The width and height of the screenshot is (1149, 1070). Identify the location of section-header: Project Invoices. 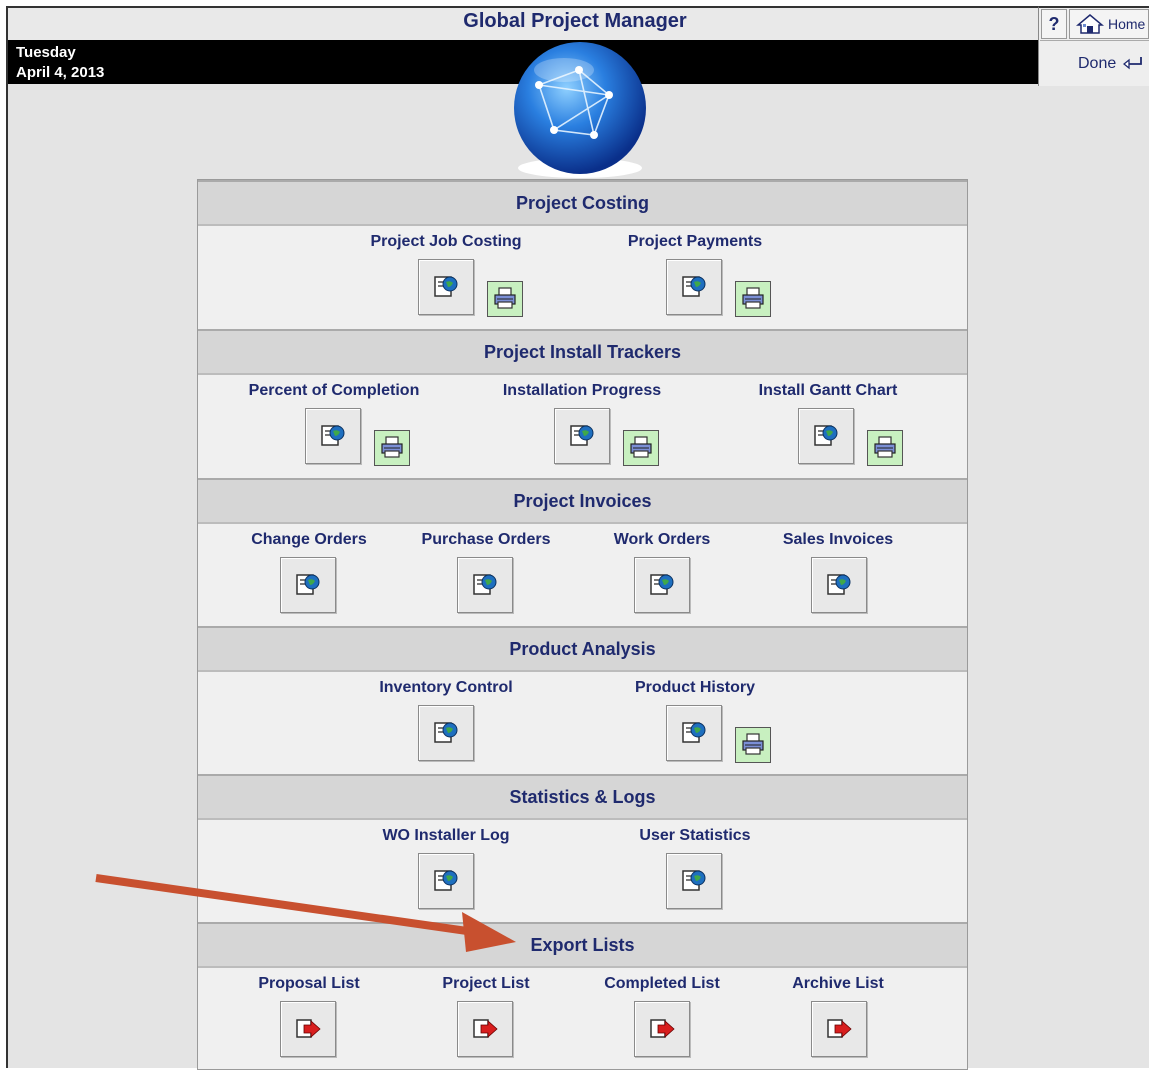
(582, 501).